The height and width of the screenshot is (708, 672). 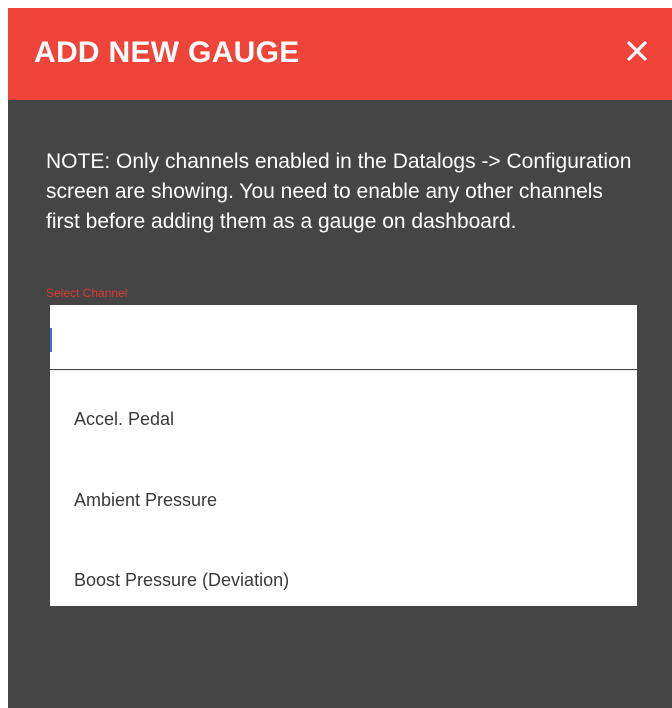 I want to click on channel-search-input, so click(x=343, y=337).